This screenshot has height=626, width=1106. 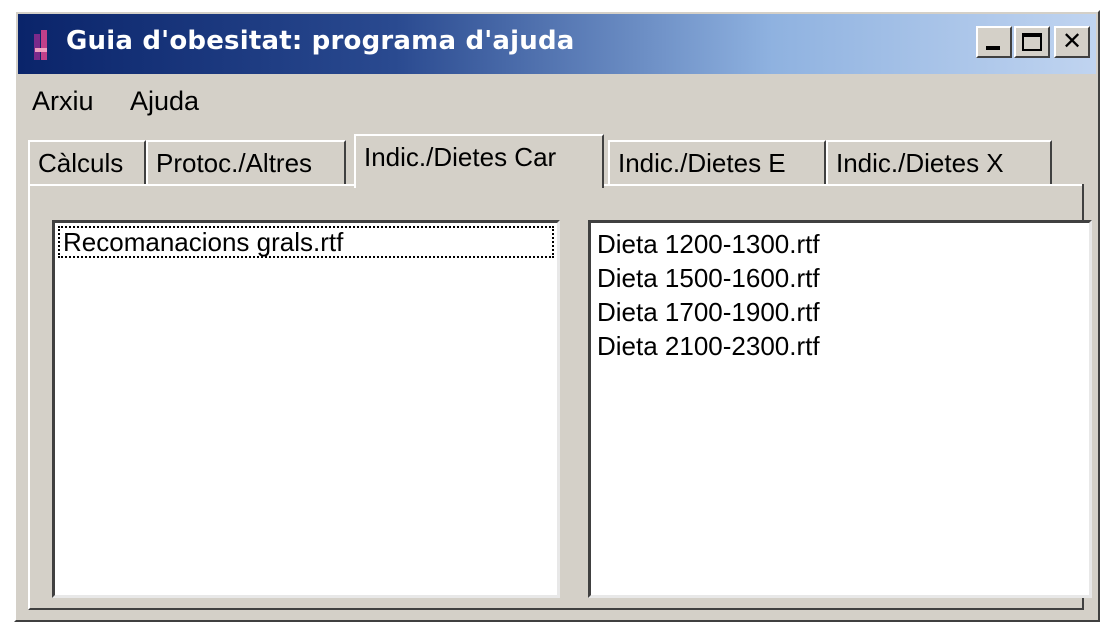 I want to click on menu-bar: Arxiu Ajuda, so click(x=557, y=101).